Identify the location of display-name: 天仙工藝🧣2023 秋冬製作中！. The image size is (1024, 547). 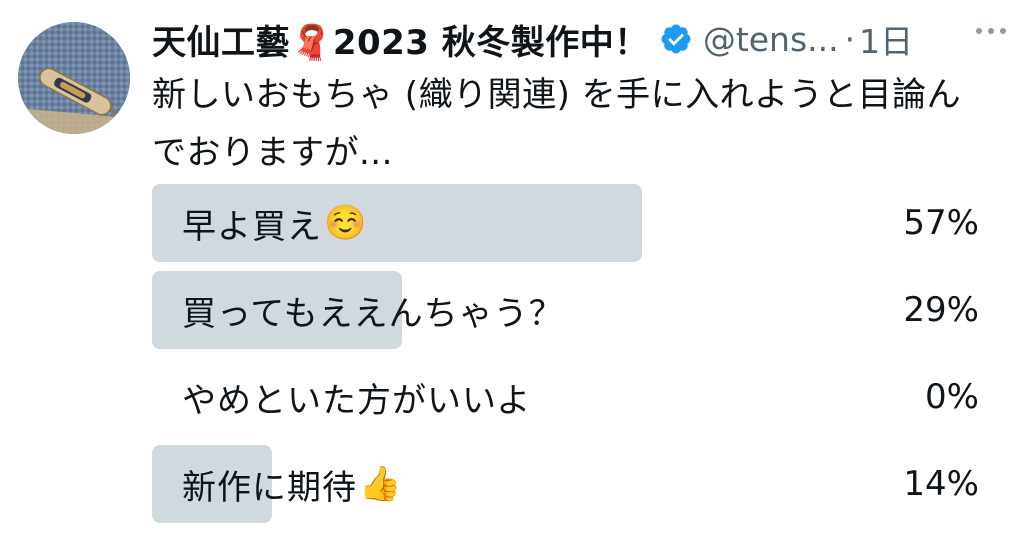
(400, 39).